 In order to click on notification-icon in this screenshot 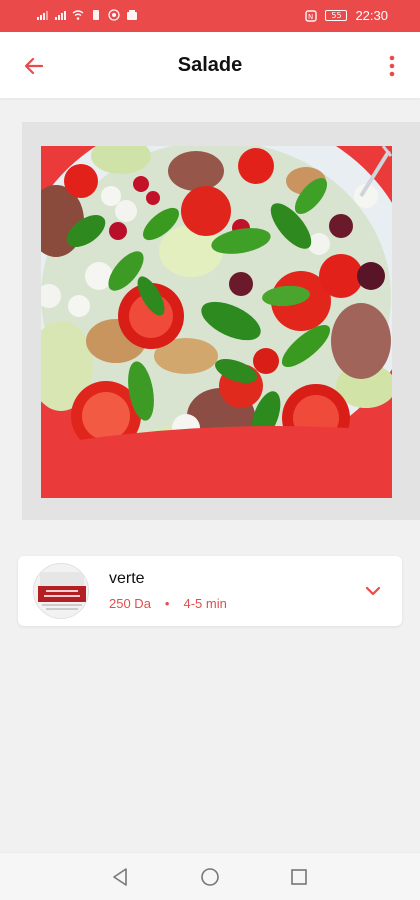, I will do `click(132, 15)`.